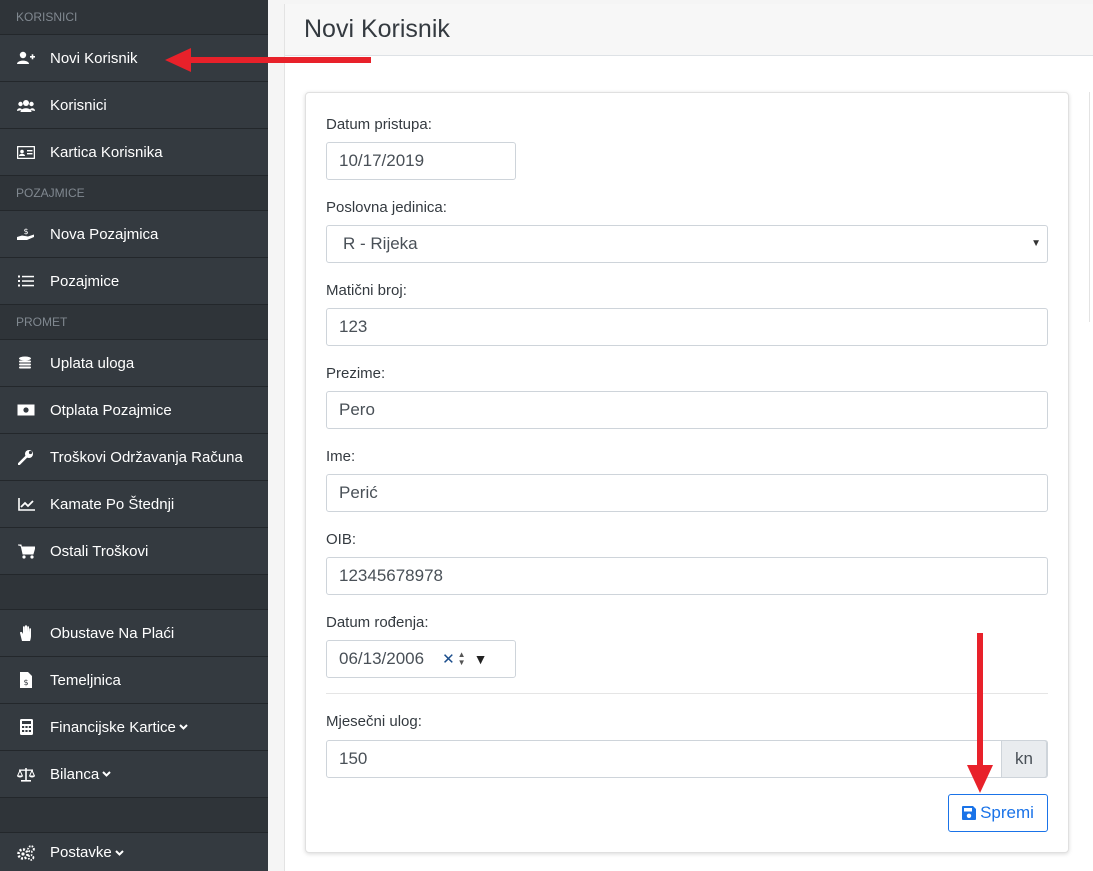 Image resolution: width=1093 pixels, height=871 pixels. What do you see at coordinates (99, 551) in the screenshot?
I see `sidebar-item-label: Ostali Troškovi` at bounding box center [99, 551].